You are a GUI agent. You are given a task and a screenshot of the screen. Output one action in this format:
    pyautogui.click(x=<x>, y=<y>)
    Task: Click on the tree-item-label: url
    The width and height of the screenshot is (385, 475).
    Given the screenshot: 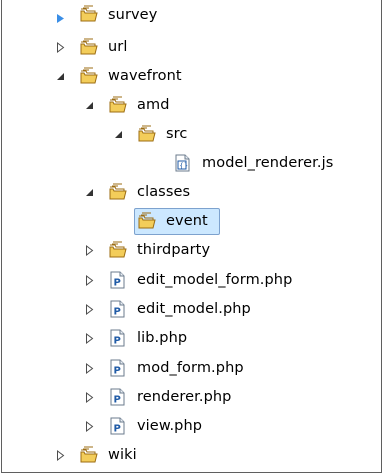 What is the action you would take?
    pyautogui.click(x=118, y=47)
    